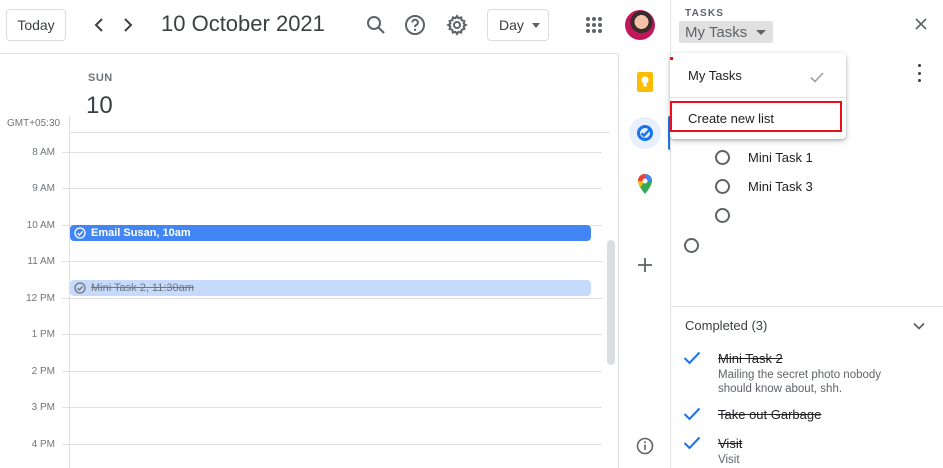 This screenshot has width=943, height=468. Describe the element at coordinates (43, 444) in the screenshot. I see `hour-label: 4 PM` at that location.